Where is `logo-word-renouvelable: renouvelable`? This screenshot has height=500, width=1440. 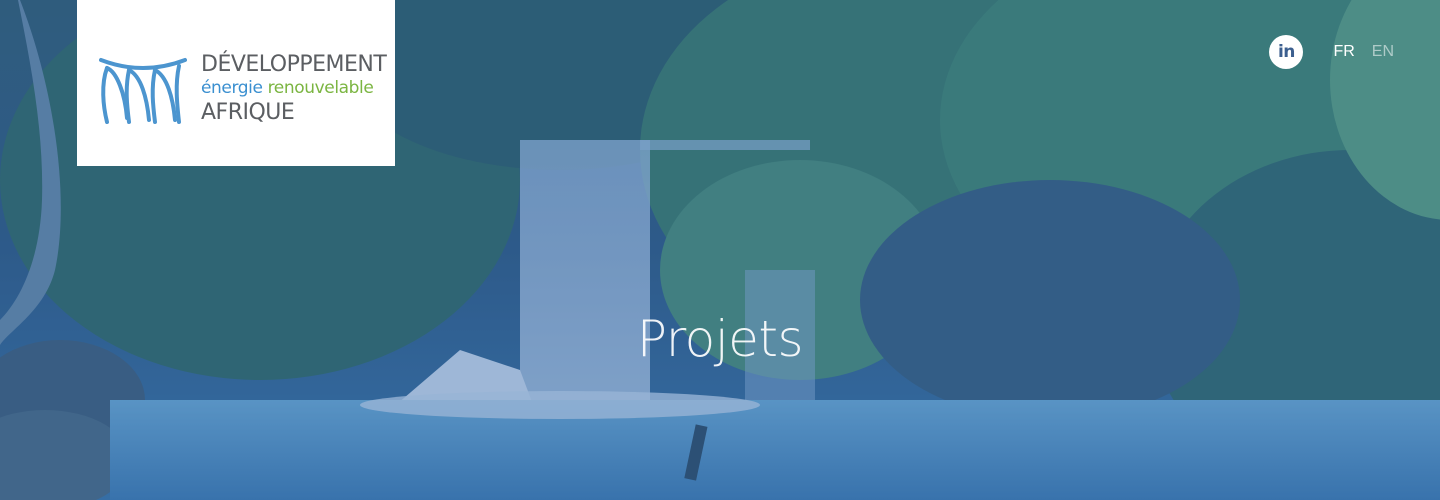 logo-word-renouvelable: renouvelable is located at coordinates (320, 88).